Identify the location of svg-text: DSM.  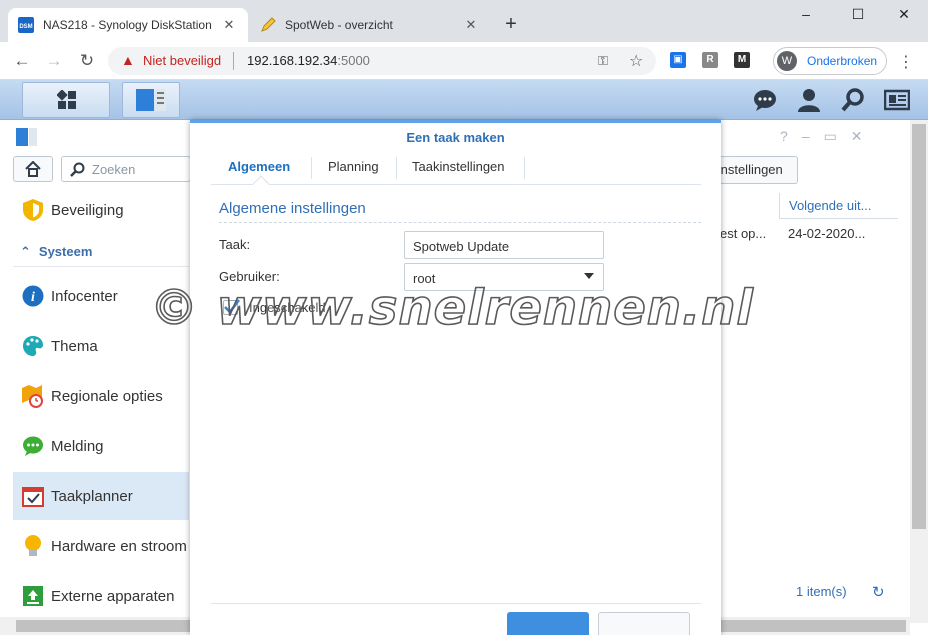
(25, 27).